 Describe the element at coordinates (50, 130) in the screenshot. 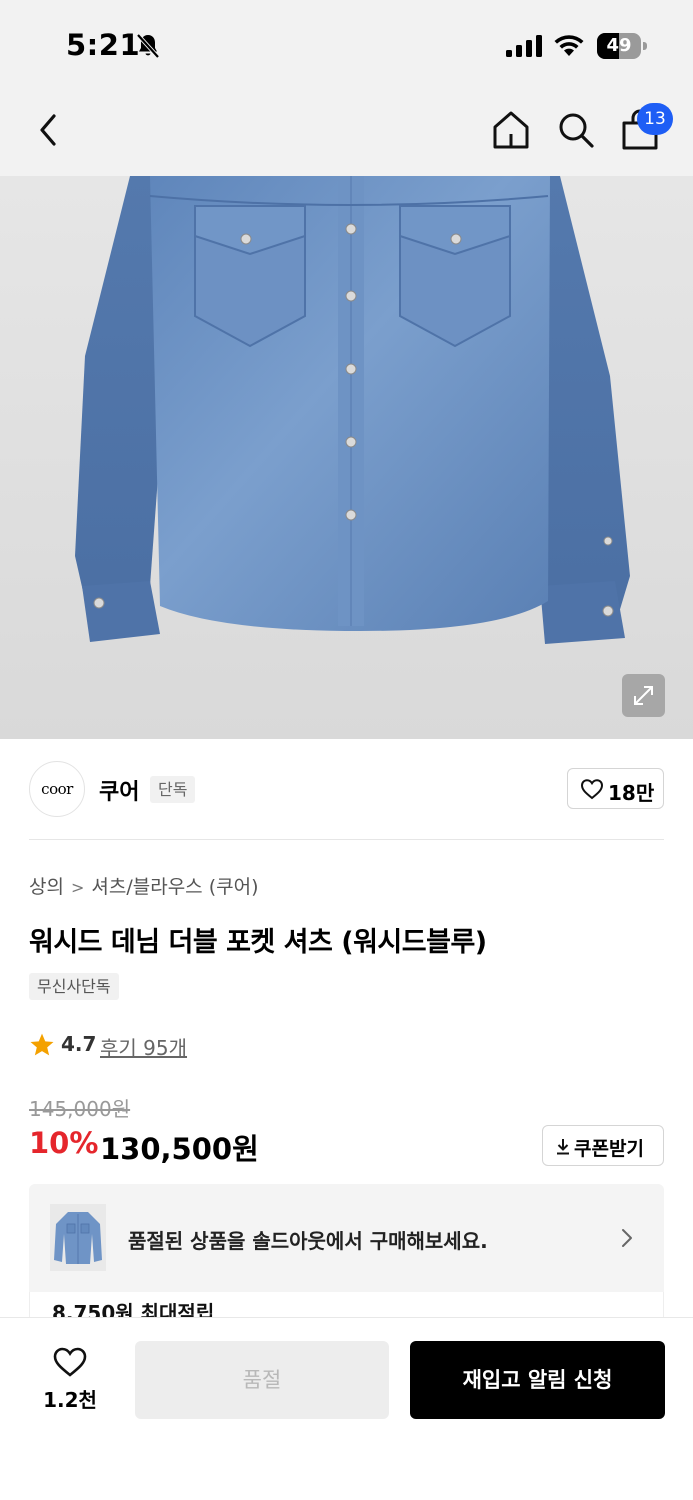

I see `back-icon` at that location.